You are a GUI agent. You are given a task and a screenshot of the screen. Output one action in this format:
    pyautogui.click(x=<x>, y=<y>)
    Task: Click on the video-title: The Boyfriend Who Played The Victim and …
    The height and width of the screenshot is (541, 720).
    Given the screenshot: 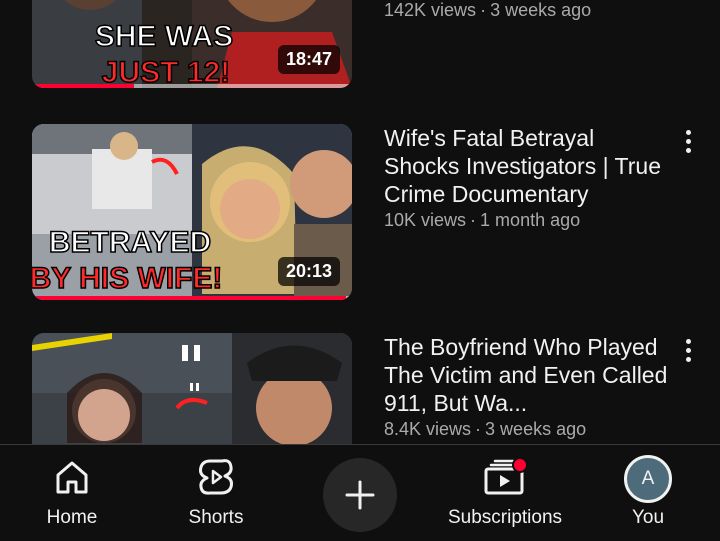 What is the action you would take?
    pyautogui.click(x=527, y=375)
    